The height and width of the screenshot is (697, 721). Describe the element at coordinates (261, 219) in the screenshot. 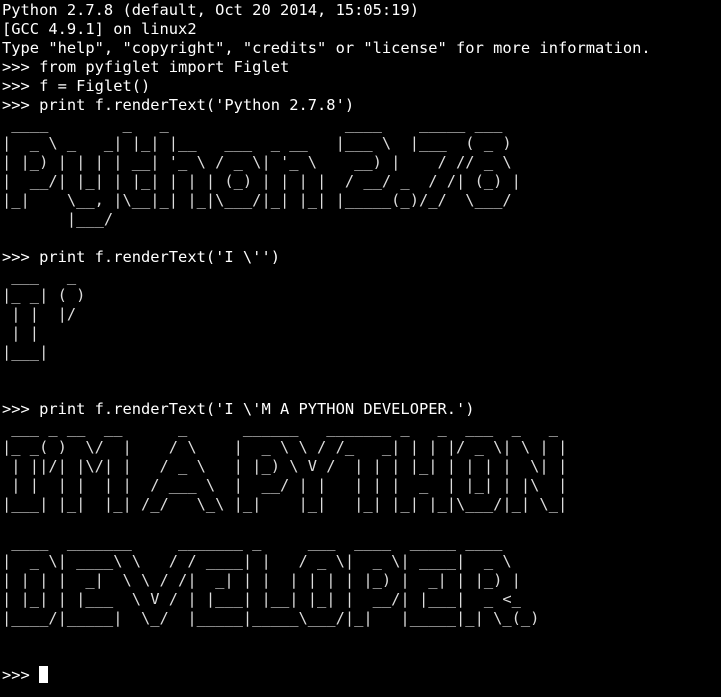

I see `line-text: |___/` at that location.